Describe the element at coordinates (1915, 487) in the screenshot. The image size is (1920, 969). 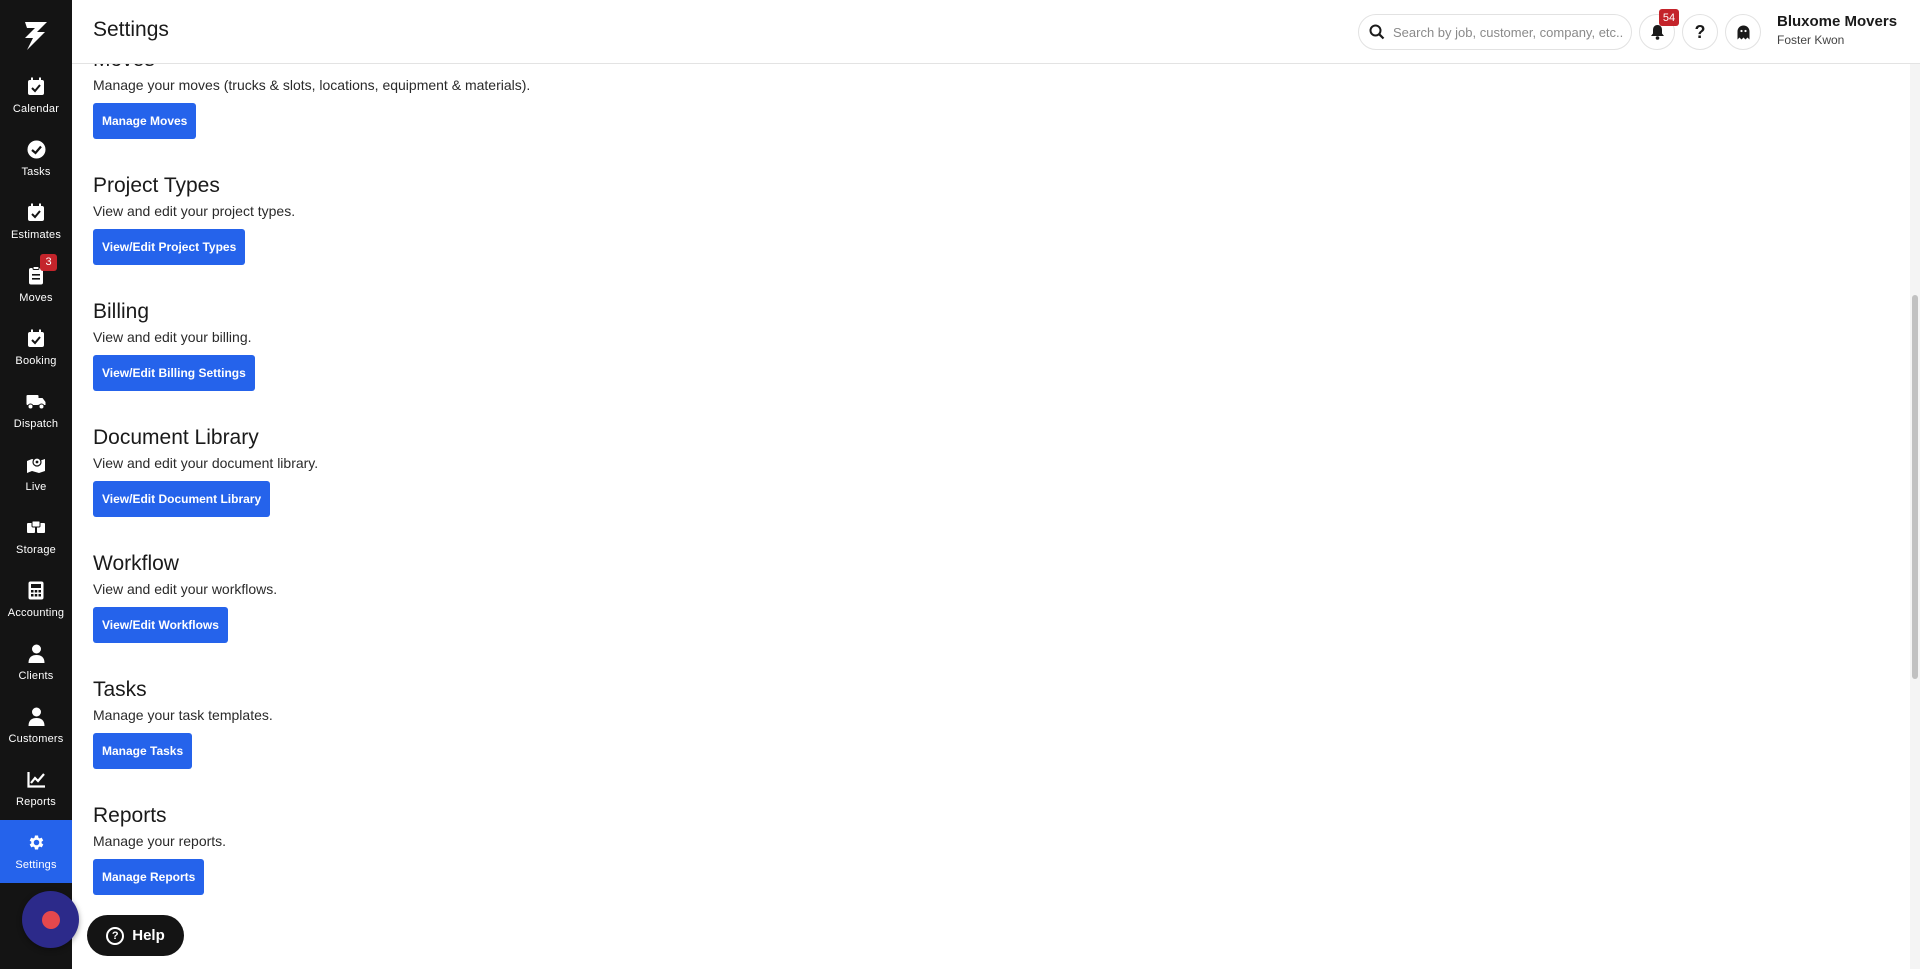
I see `scrollbar-thumb` at that location.